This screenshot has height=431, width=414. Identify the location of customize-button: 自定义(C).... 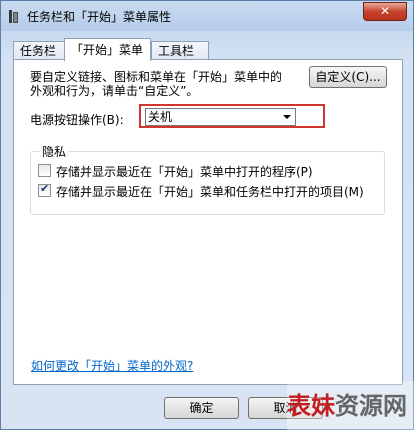
(348, 77).